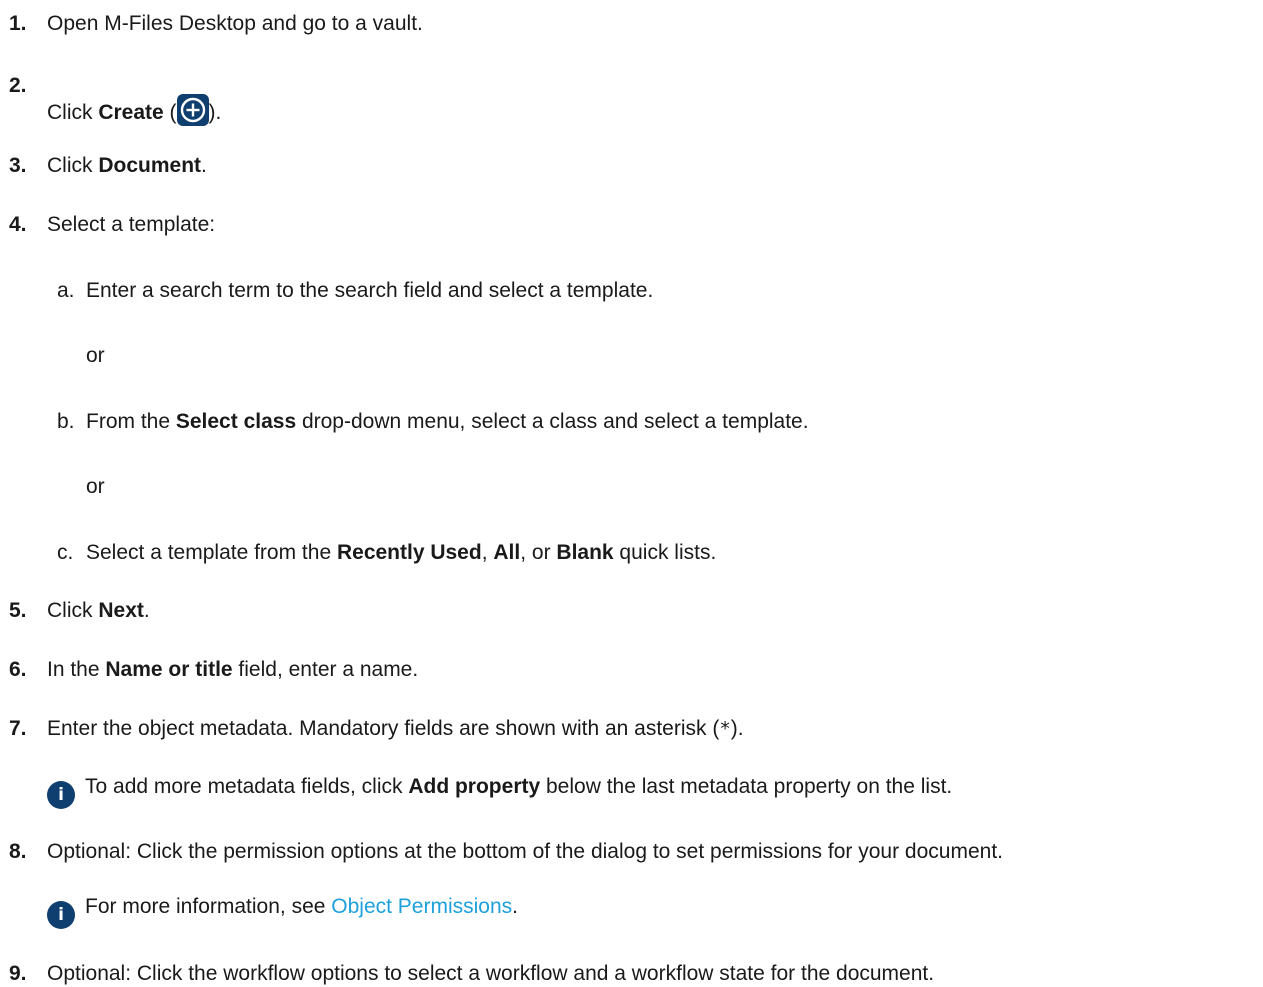 The image size is (1263, 987). What do you see at coordinates (235, 23) in the screenshot?
I see `step-text: Open M-Files Desktop and go to a vault.` at bounding box center [235, 23].